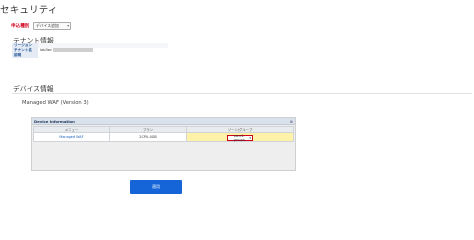 The height and width of the screenshot is (240, 474). Describe the element at coordinates (55, 103) in the screenshot. I see `device-subheading: Managed WAF (Version 3)` at that location.